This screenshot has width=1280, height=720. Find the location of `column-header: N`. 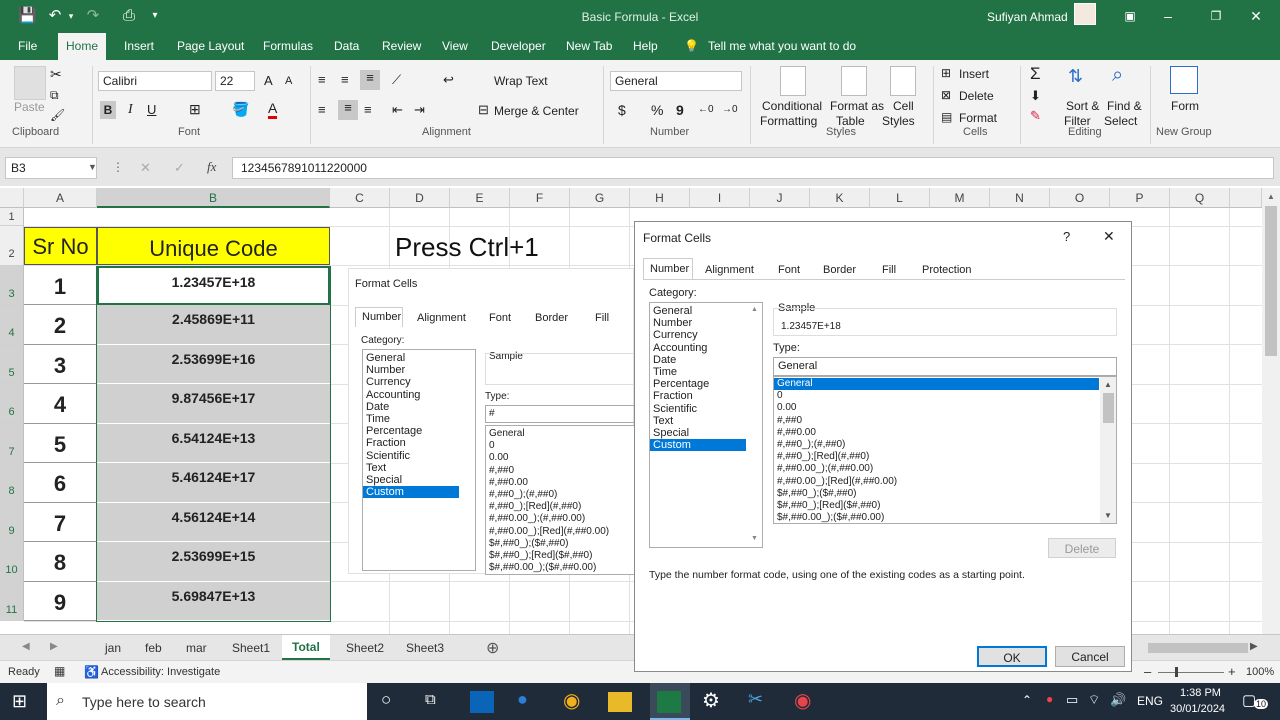

column-header: N is located at coordinates (1020, 198).